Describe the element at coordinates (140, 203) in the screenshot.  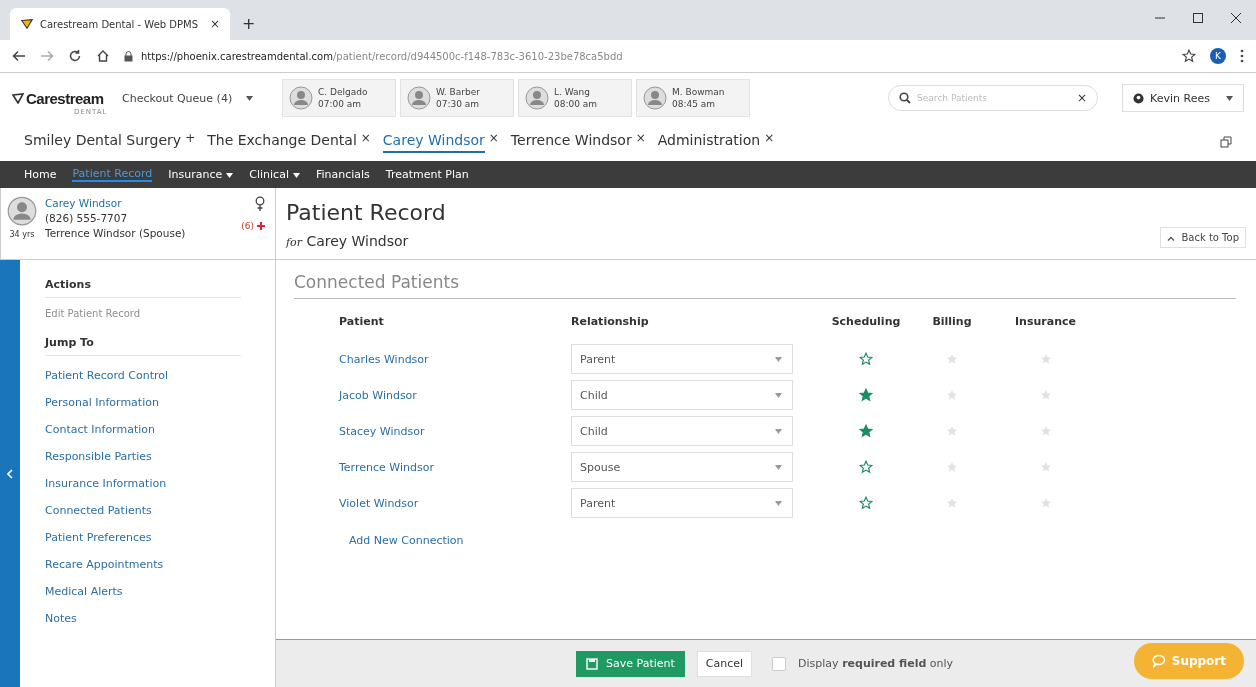
I see `patient-name-link: Carey Windsor` at that location.